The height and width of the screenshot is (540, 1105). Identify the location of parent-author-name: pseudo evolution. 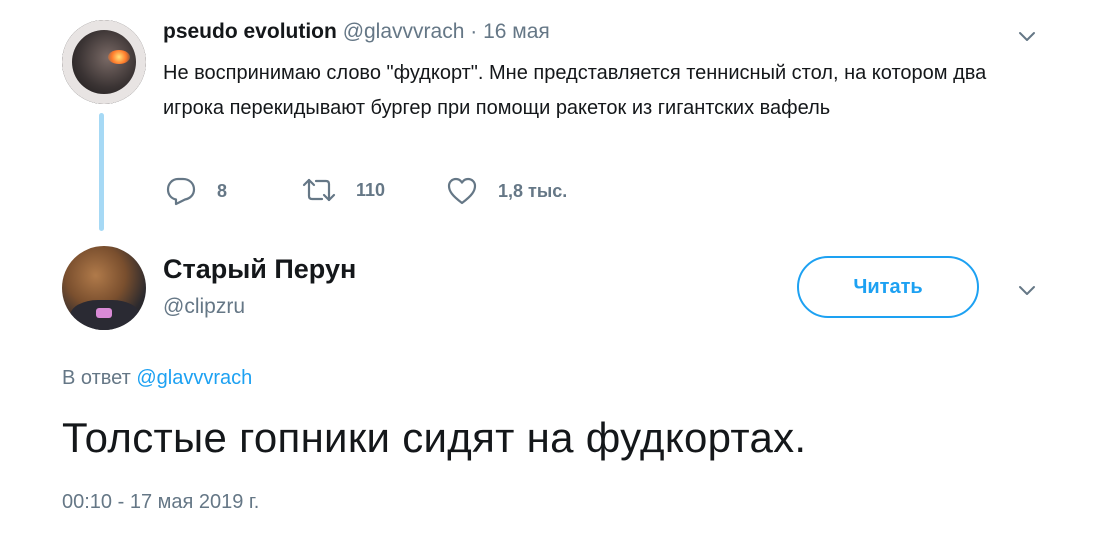
(250, 31).